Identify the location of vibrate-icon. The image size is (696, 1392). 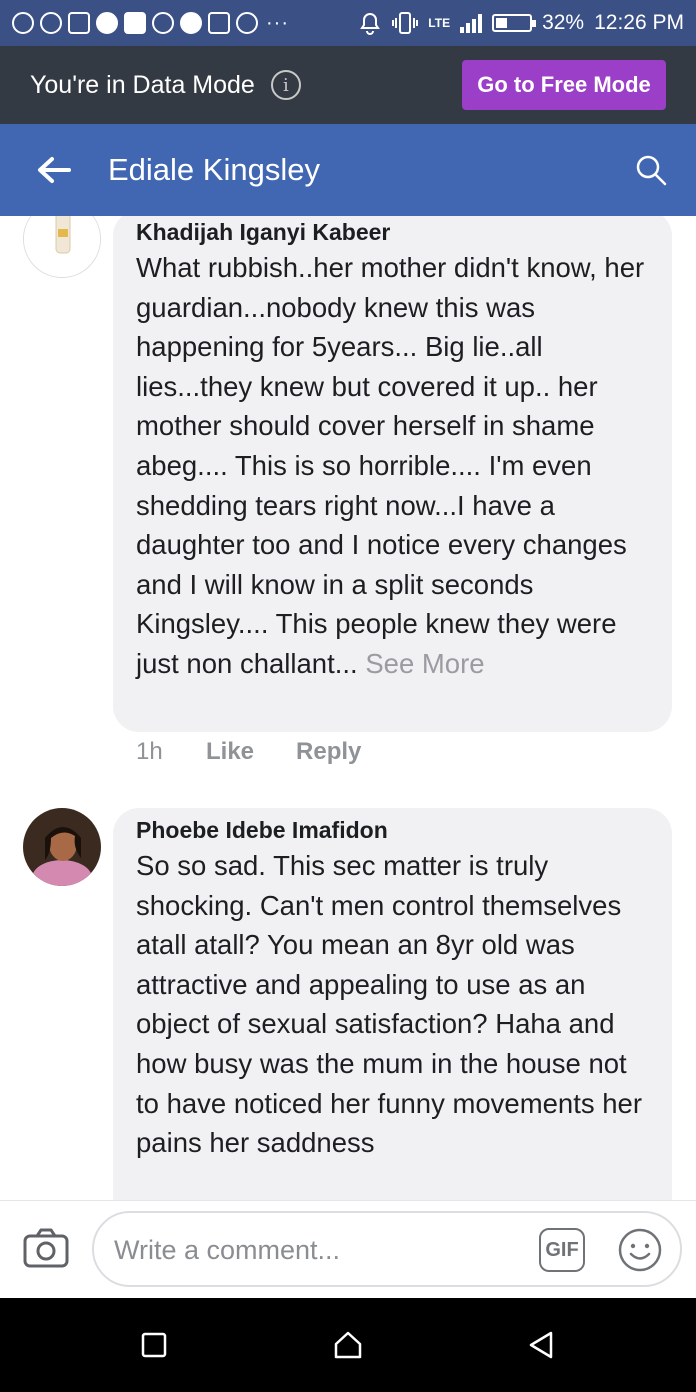
(405, 23).